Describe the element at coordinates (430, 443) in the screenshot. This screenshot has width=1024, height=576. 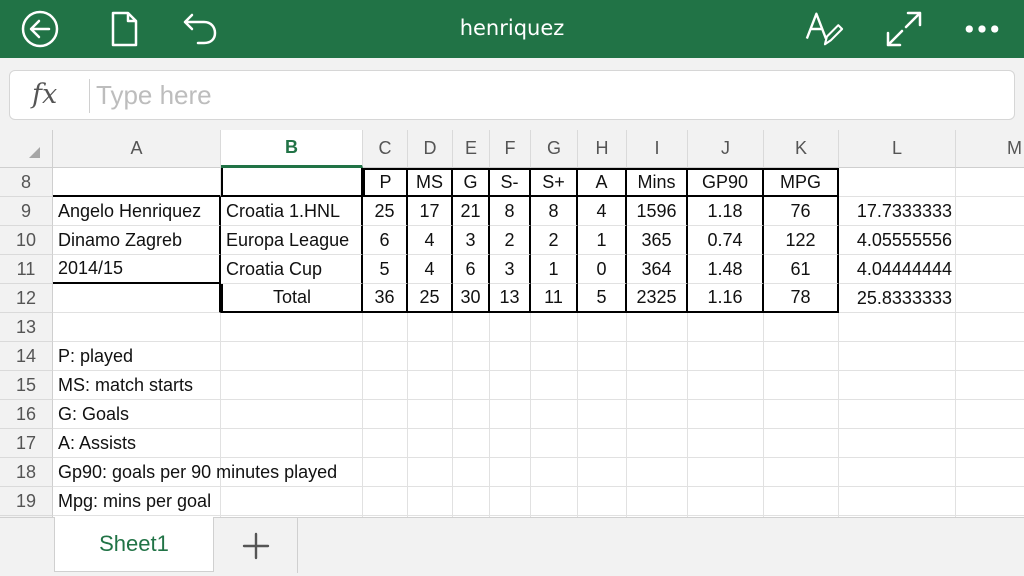
I see `cell-d17` at that location.